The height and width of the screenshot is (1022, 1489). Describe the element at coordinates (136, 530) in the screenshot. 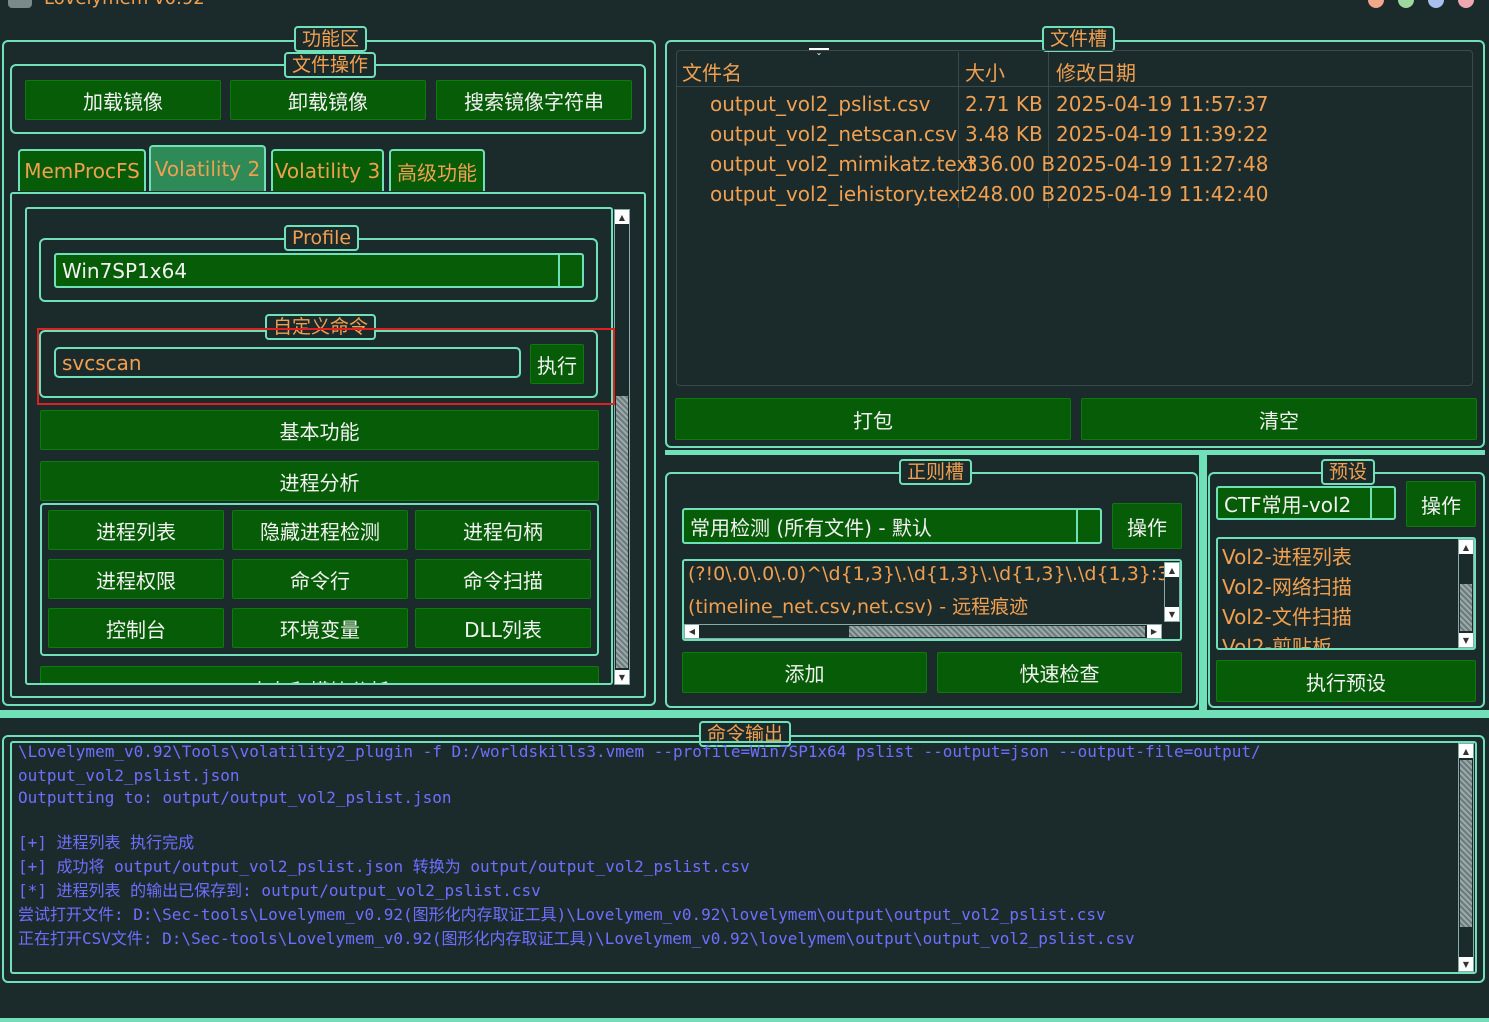

I see `process-list-button: 进程列表` at that location.